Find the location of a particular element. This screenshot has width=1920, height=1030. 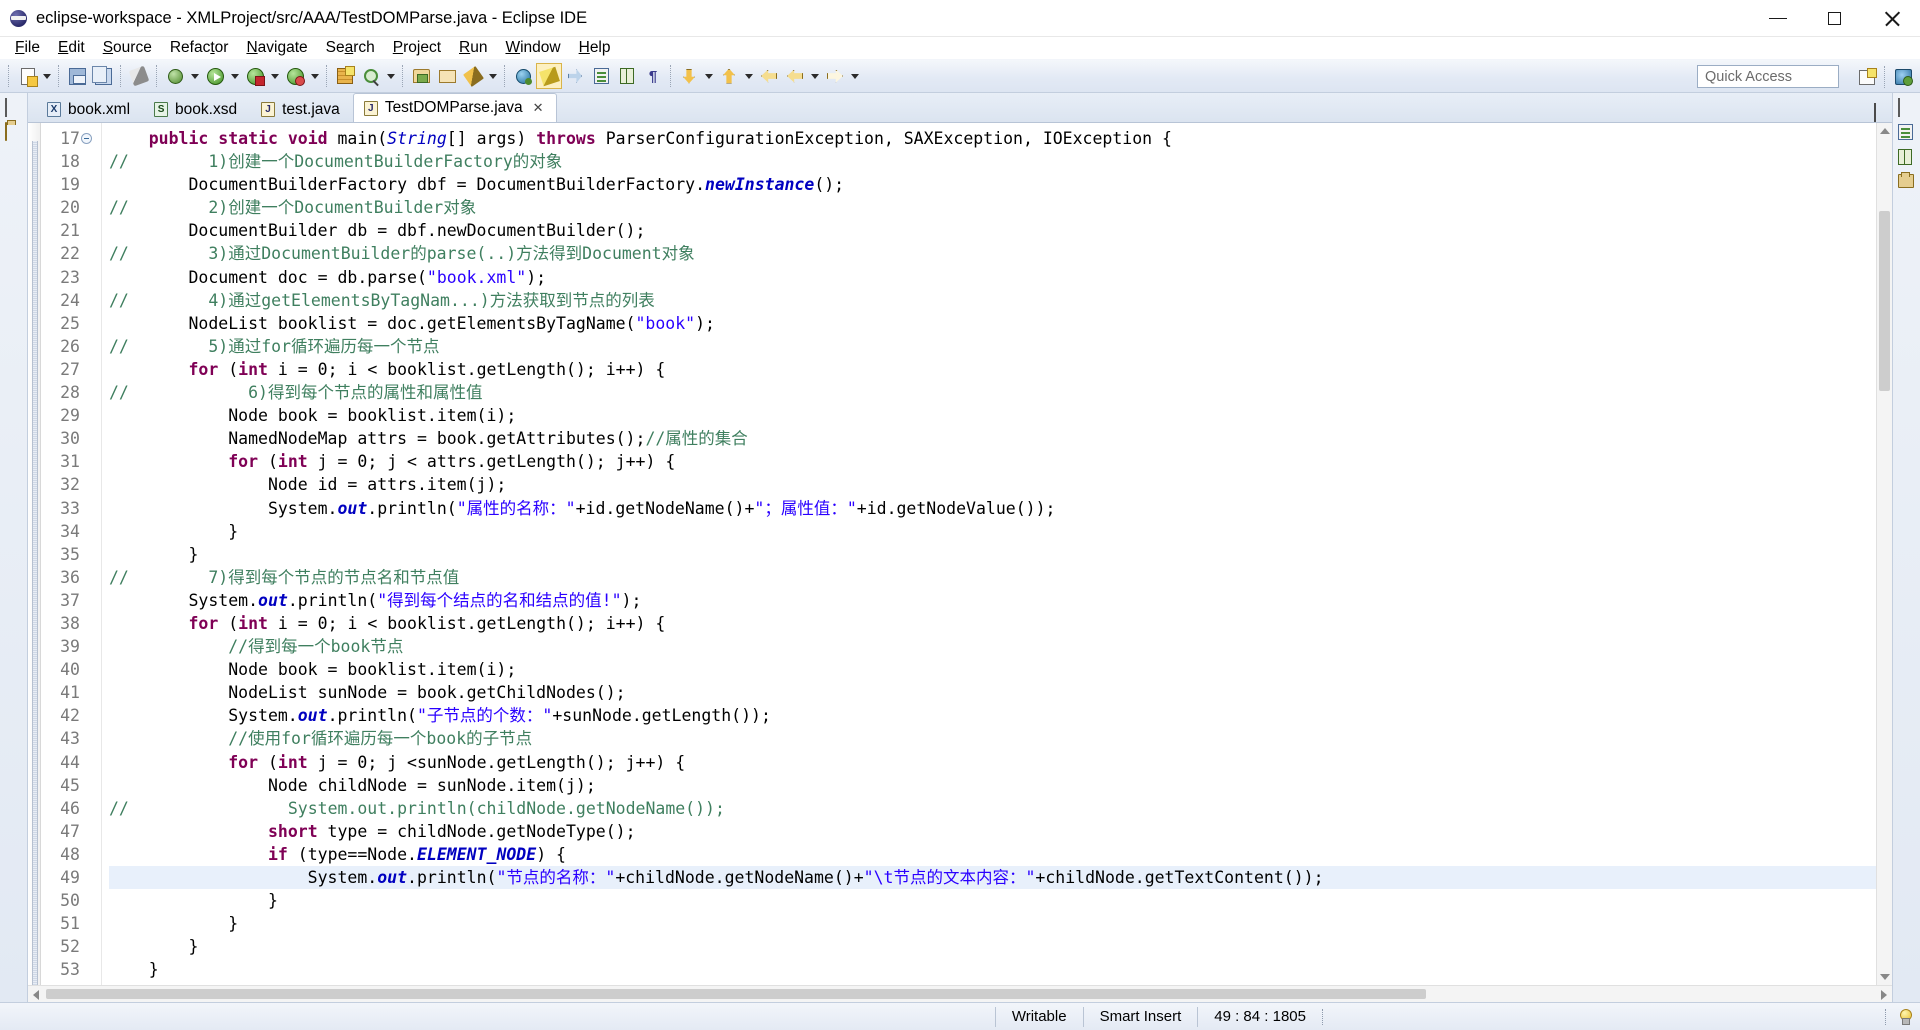

tip-bulb-icon is located at coordinates (1905, 1016).